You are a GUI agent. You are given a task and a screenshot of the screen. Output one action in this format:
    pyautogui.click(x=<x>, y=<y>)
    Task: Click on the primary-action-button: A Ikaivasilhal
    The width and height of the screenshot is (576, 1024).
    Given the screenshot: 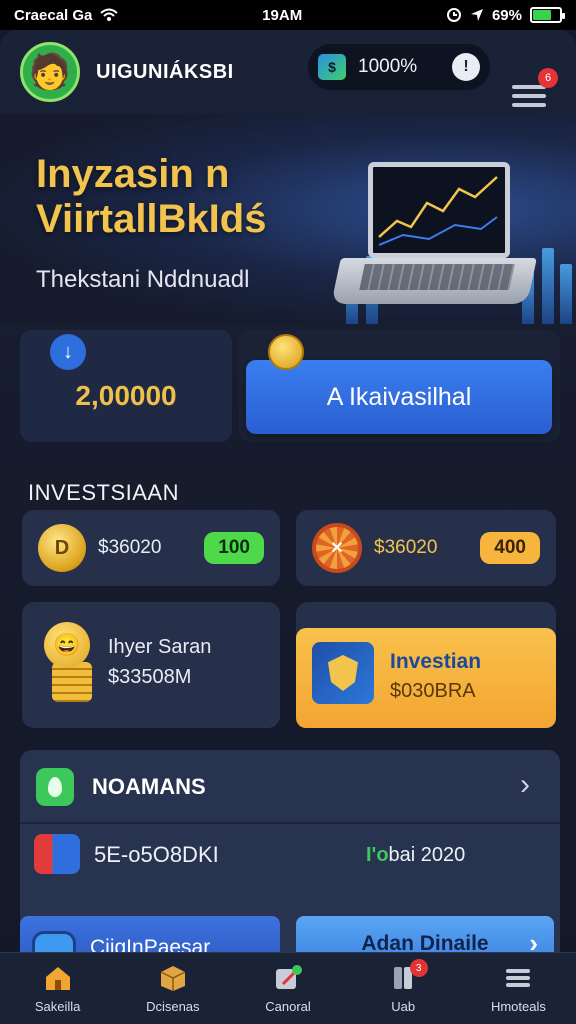 What is the action you would take?
    pyautogui.click(x=399, y=397)
    